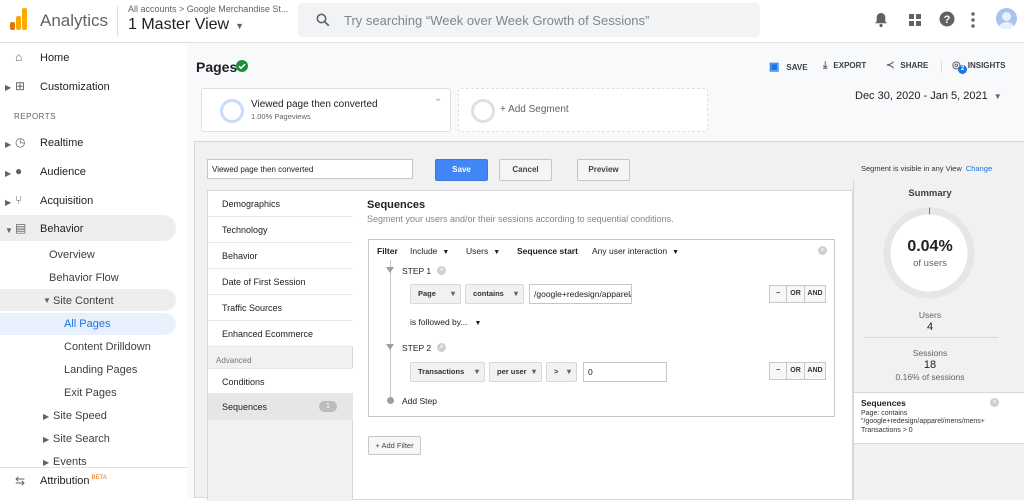  What do you see at coordinates (979, 168) in the screenshot?
I see `change-visibility-link: Change` at bounding box center [979, 168].